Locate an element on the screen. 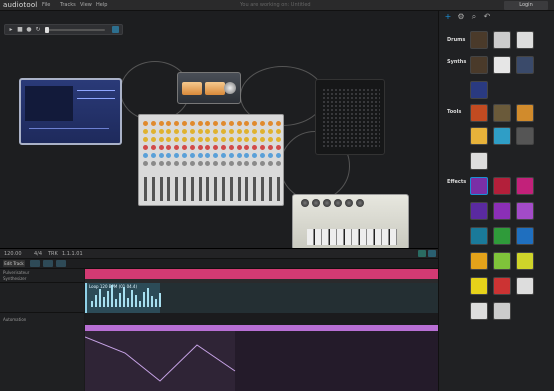  synth-device is located at coordinates (70, 111).